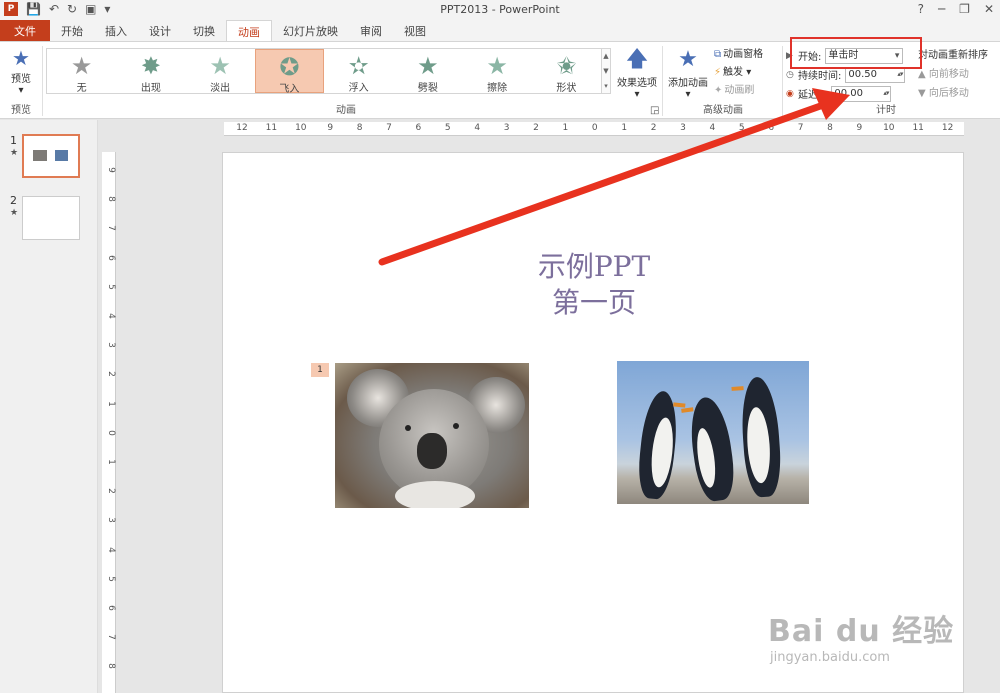 This screenshot has height=693, width=1000. What do you see at coordinates (110, 691) in the screenshot?
I see `ruler-tick-label: 9` at bounding box center [110, 691].